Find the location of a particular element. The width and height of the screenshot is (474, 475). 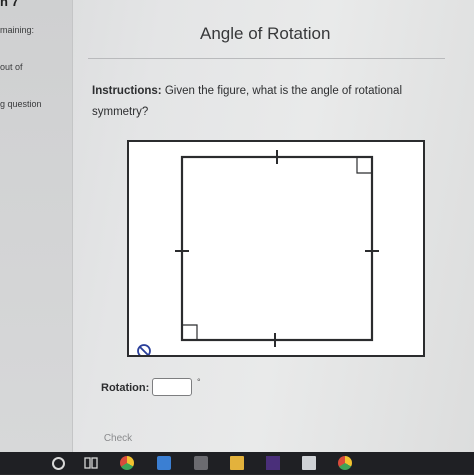

remaining-label: maining: is located at coordinates (17, 30).